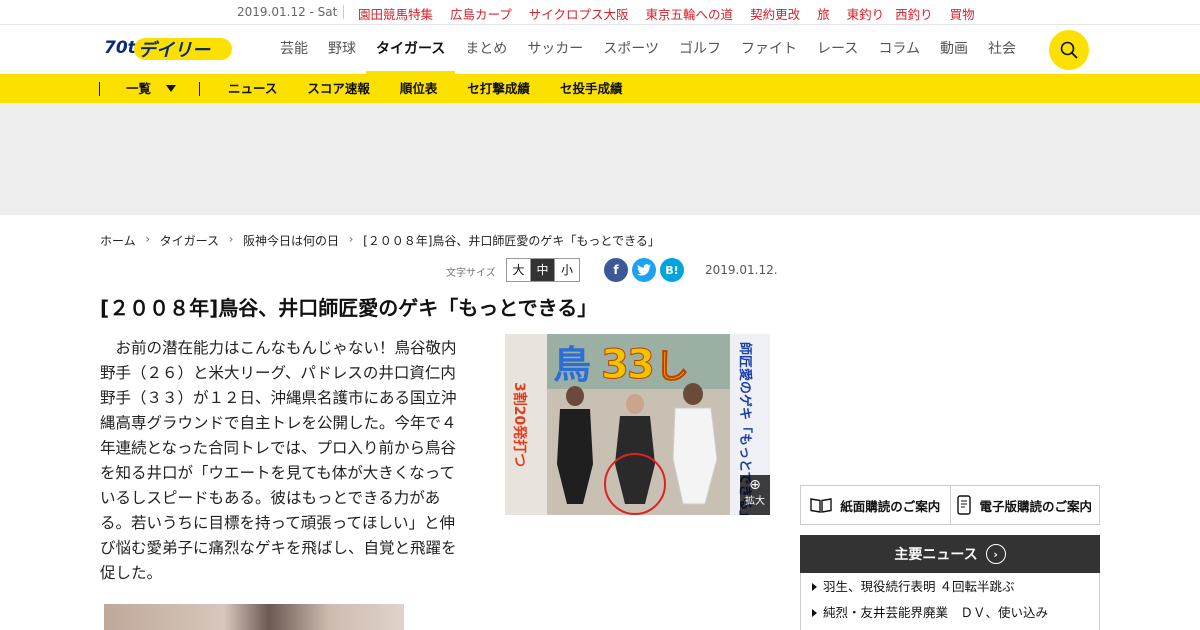 This screenshot has width=1200, height=630. I want to click on paper-subscription-button: 紙面購読のご案内, so click(876, 505).